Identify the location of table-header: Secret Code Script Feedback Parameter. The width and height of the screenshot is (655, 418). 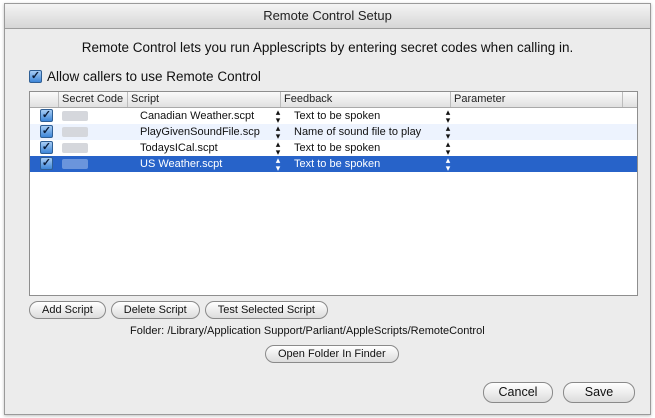
(333, 100).